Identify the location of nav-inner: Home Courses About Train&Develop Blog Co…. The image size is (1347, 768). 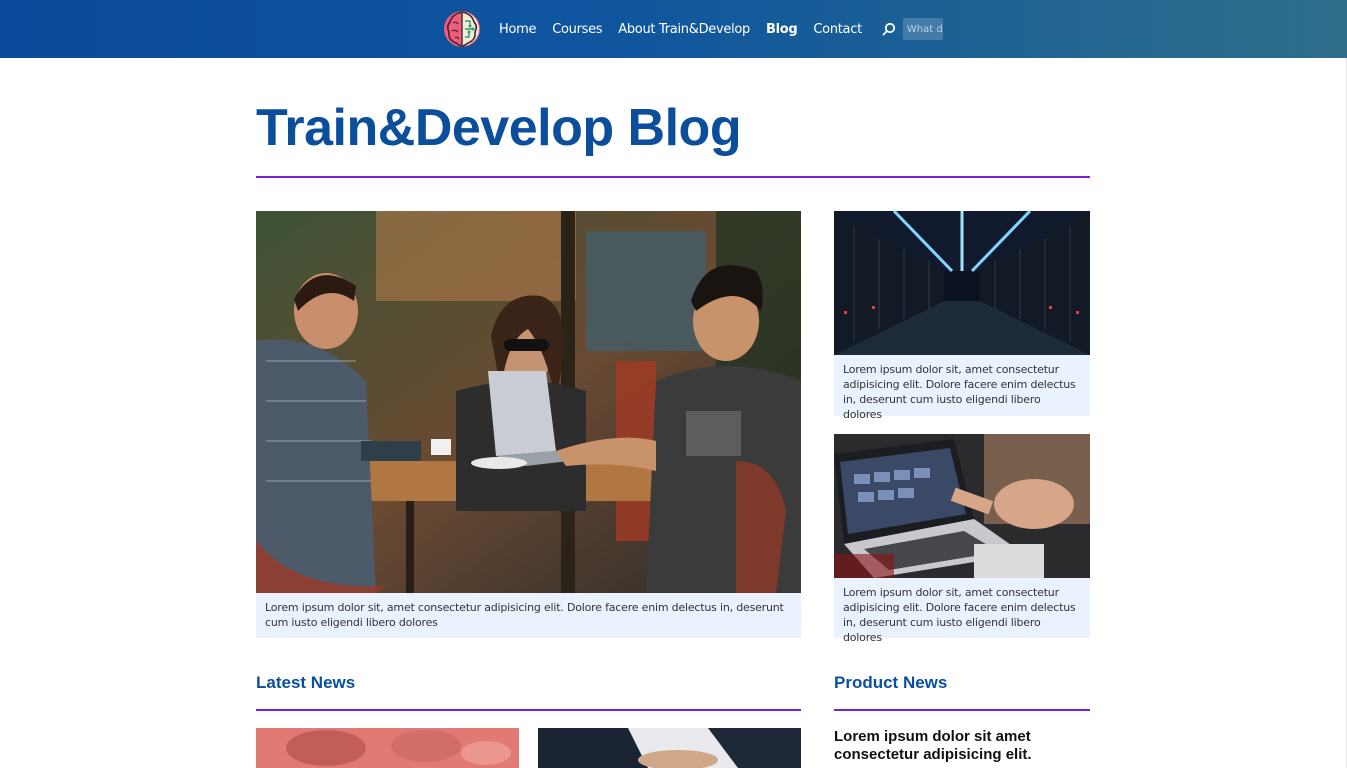
(693, 29).